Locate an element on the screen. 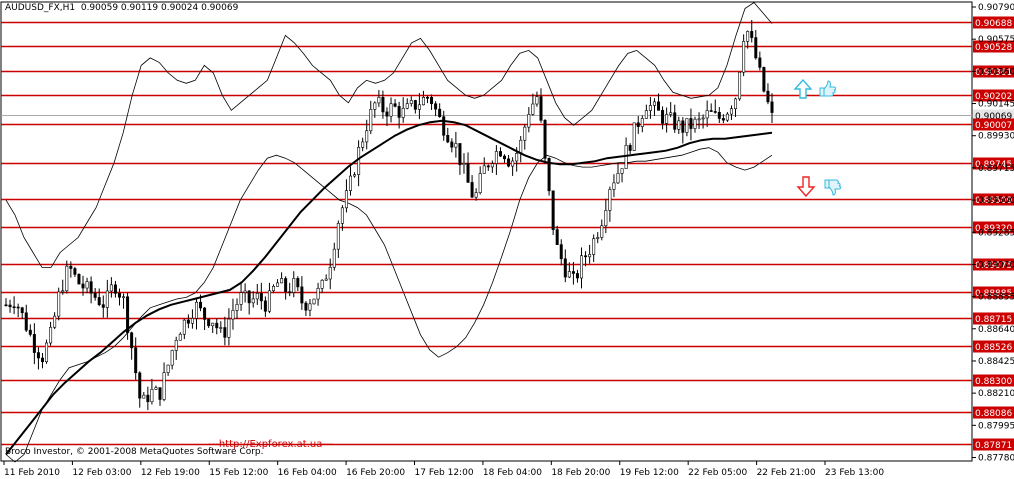 The image size is (1014, 479). x-tick-label: 11 Feb 2010 is located at coordinates (32, 473).